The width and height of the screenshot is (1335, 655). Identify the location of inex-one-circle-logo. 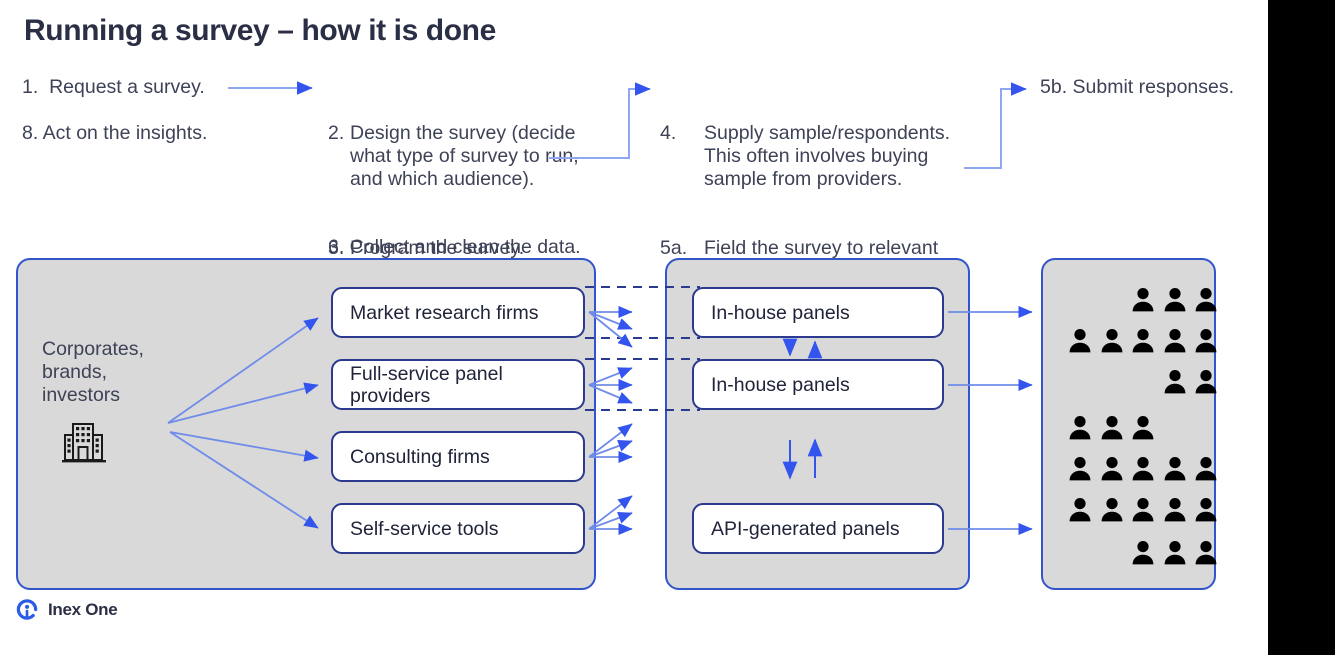
(27, 609).